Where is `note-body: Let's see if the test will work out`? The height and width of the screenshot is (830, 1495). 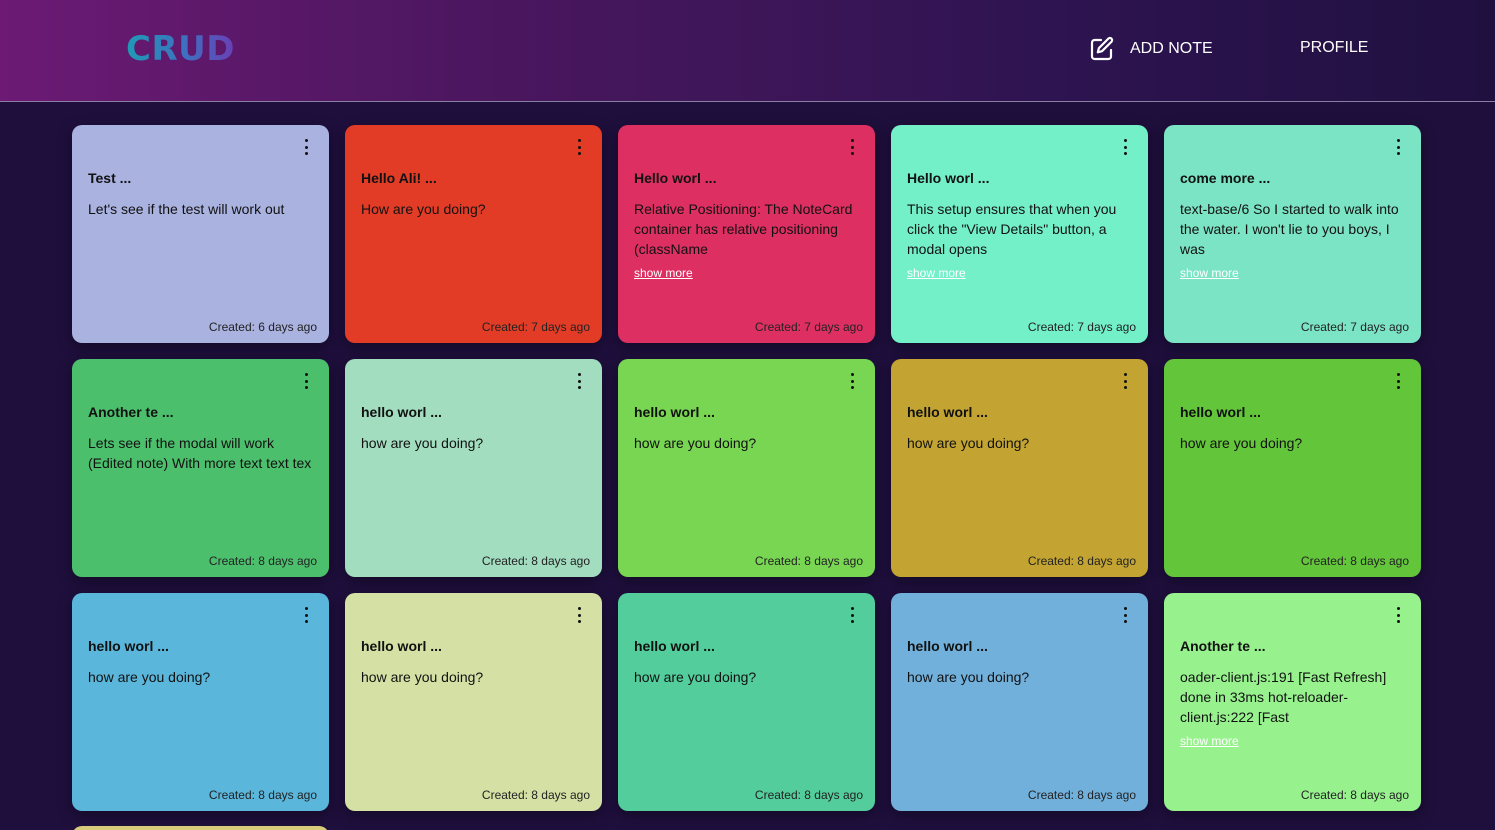 note-body: Let's see if the test will work out is located at coordinates (201, 209).